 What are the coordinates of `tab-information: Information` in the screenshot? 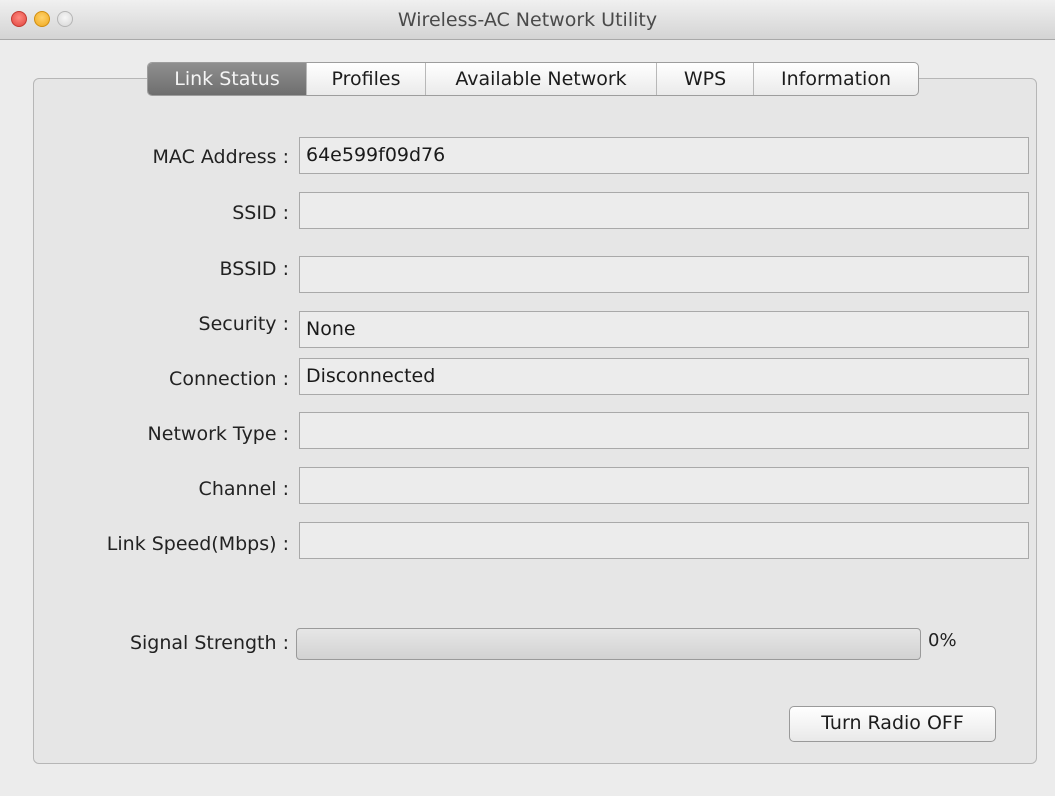 It's located at (836, 79).